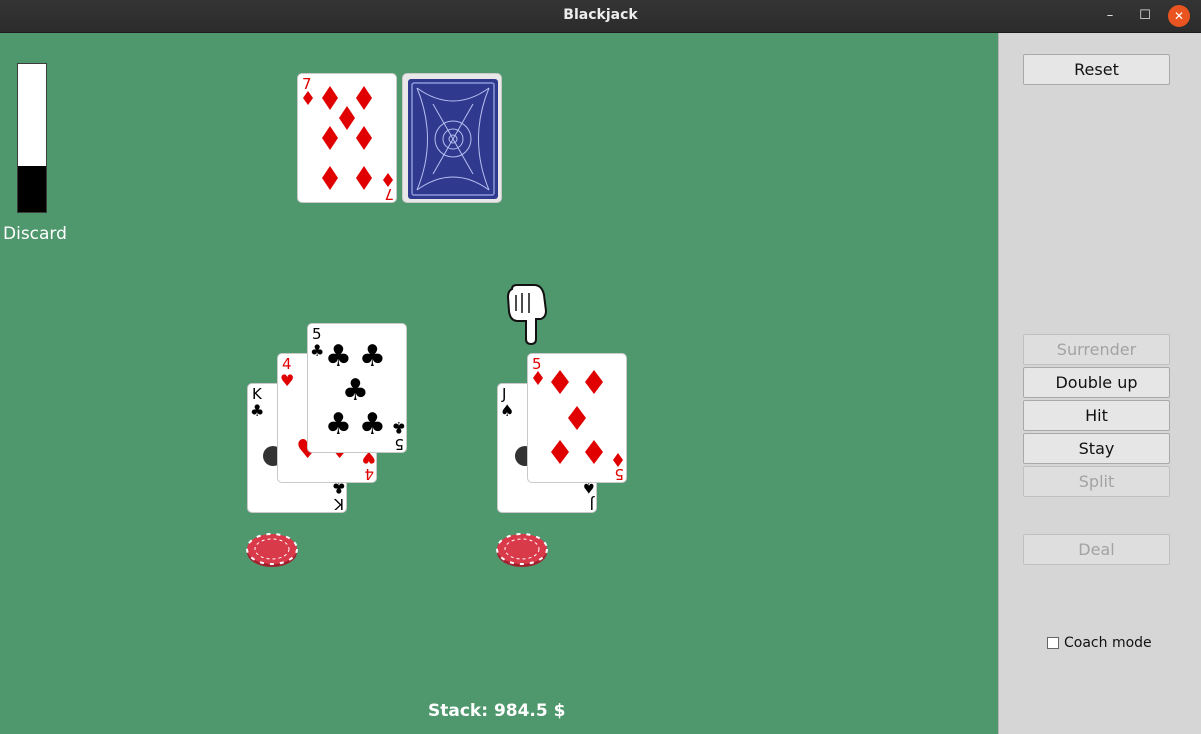 This screenshot has height=734, width=1201. What do you see at coordinates (527, 314) in the screenshot?
I see `pointing-hand-icon` at bounding box center [527, 314].